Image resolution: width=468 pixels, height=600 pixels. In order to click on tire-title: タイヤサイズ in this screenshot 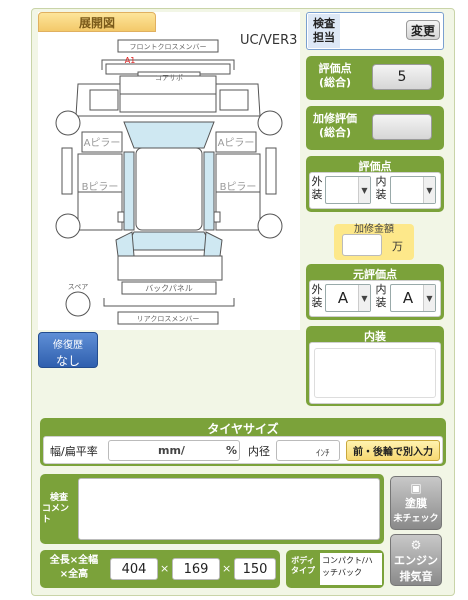, I will do `click(243, 429)`.